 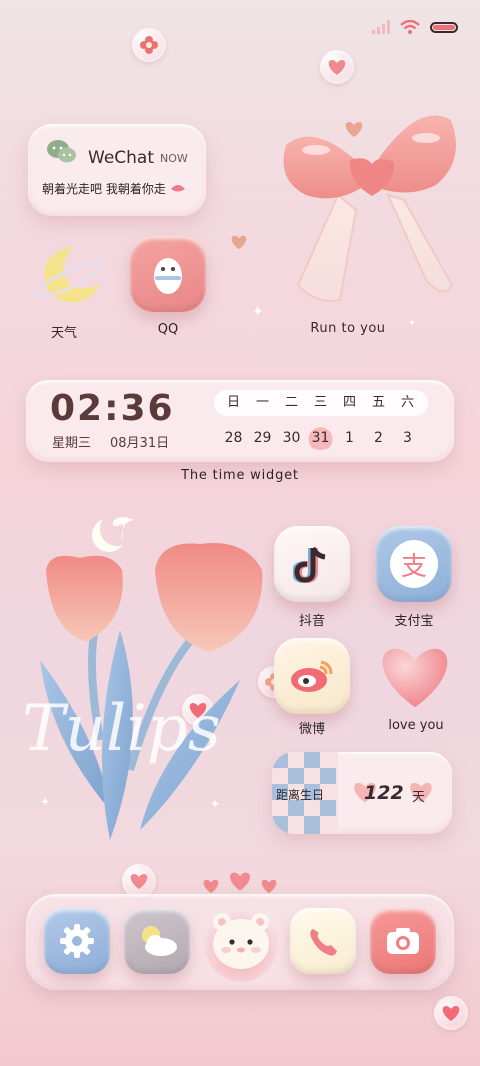 I want to click on bow-decoration, so click(x=369, y=208).